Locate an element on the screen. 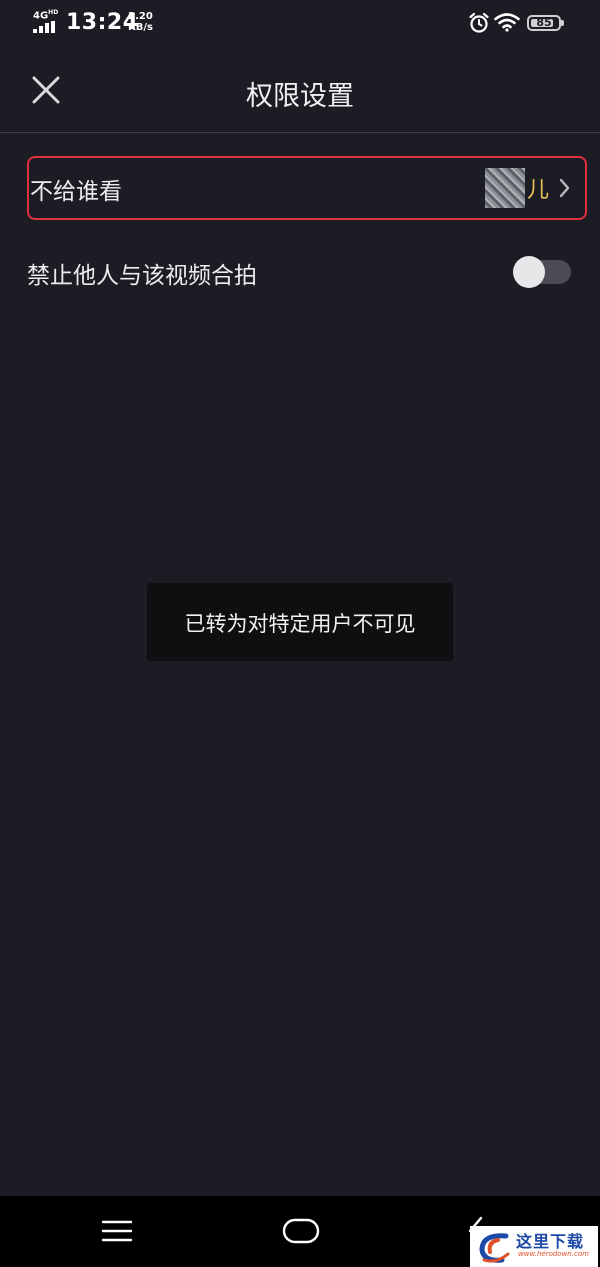  battery-cap is located at coordinates (562, 23).